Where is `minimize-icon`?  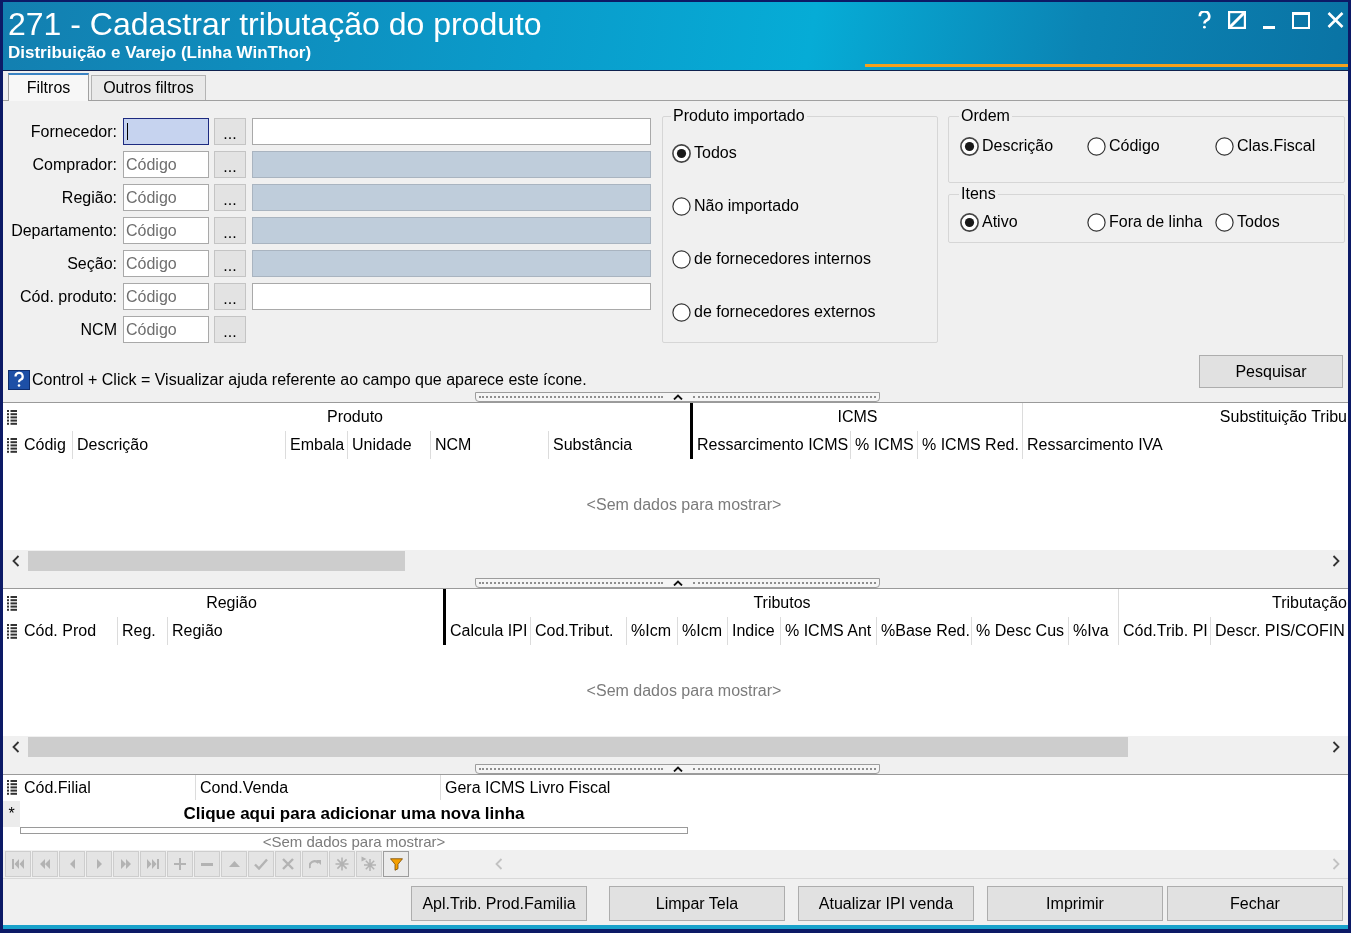 minimize-icon is located at coordinates (1269, 27).